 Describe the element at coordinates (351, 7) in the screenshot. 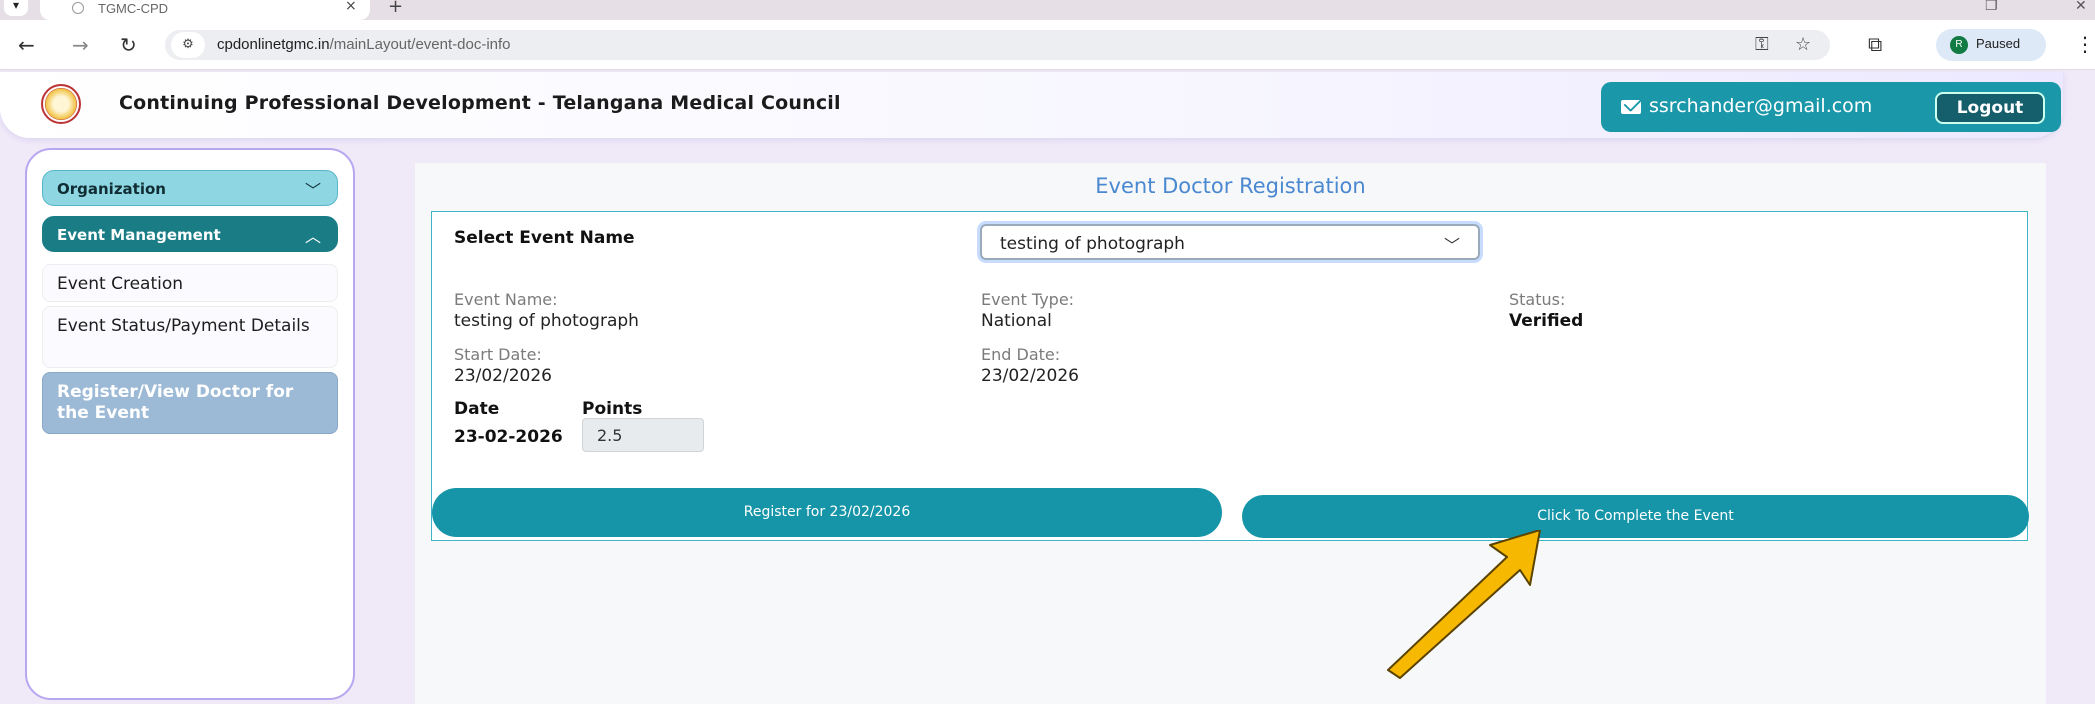

I see `tab-close-icon: ×` at that location.